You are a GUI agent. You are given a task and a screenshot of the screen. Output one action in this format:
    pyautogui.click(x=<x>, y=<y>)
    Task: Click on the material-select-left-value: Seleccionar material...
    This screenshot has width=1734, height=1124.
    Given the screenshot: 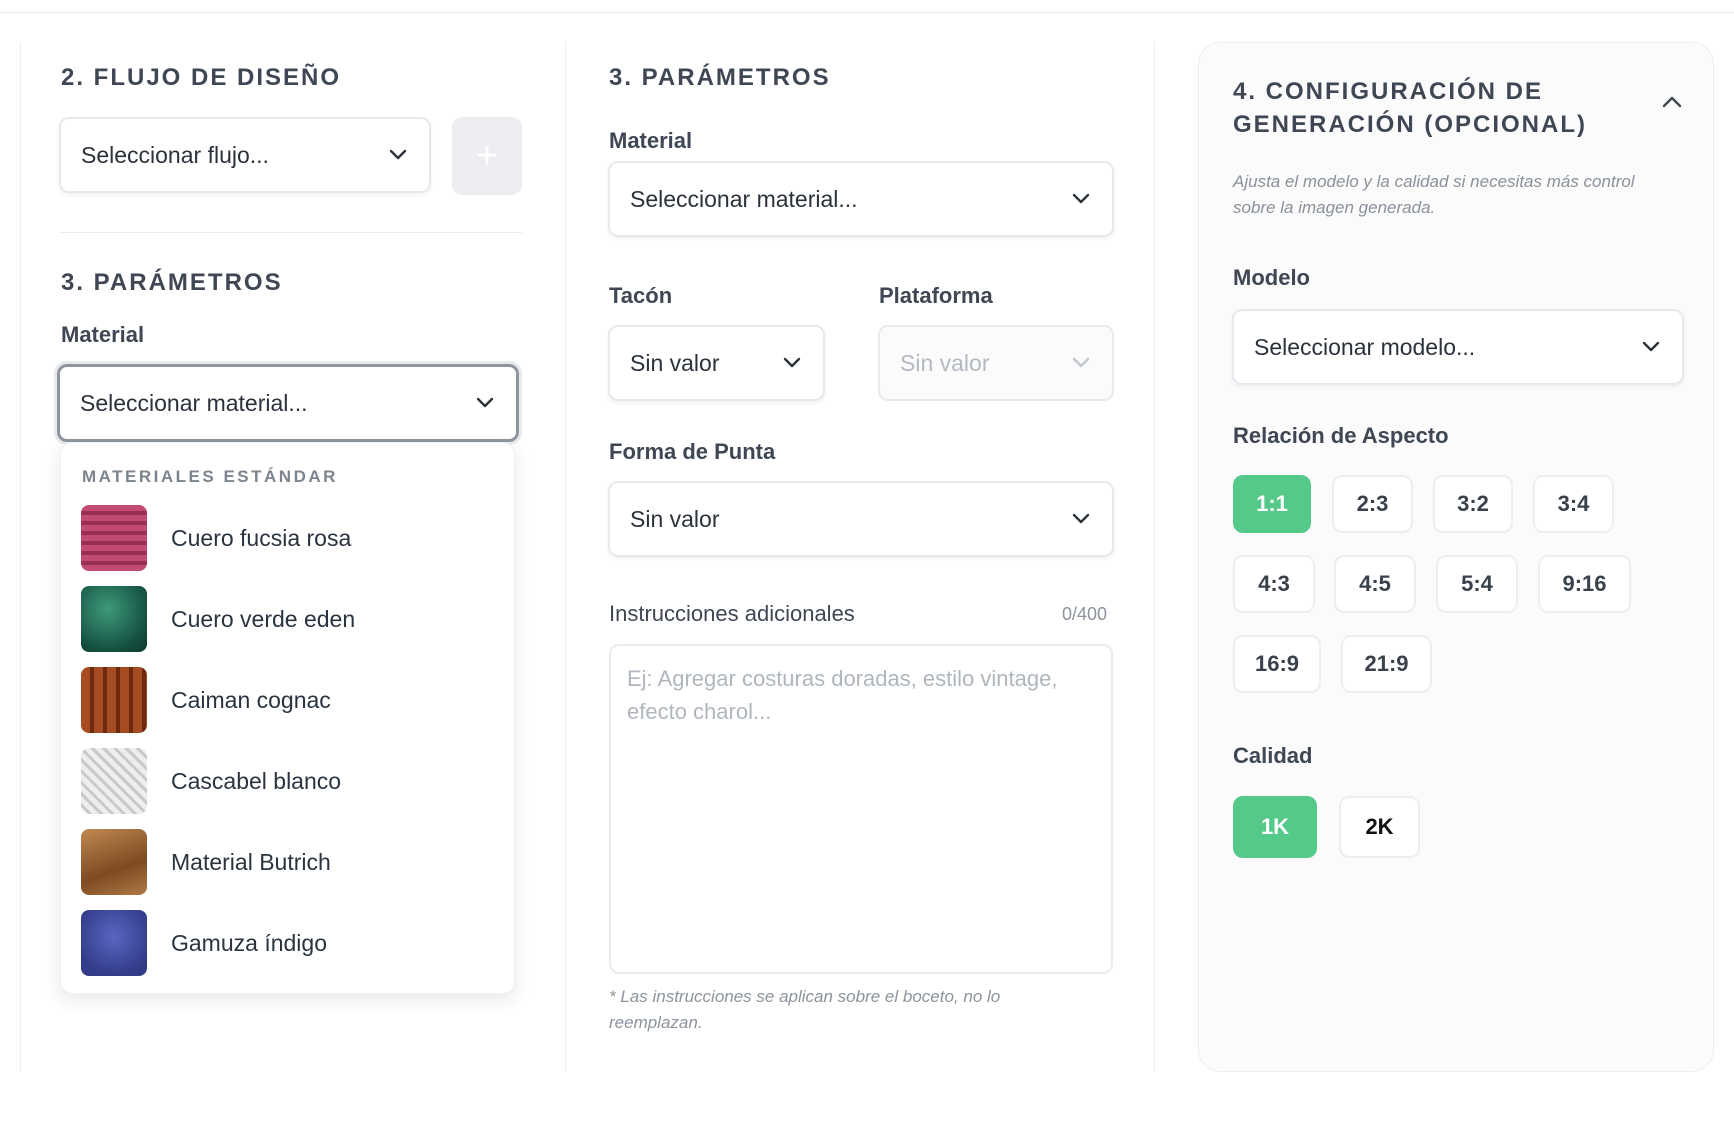 What is the action you would take?
    pyautogui.click(x=194, y=402)
    